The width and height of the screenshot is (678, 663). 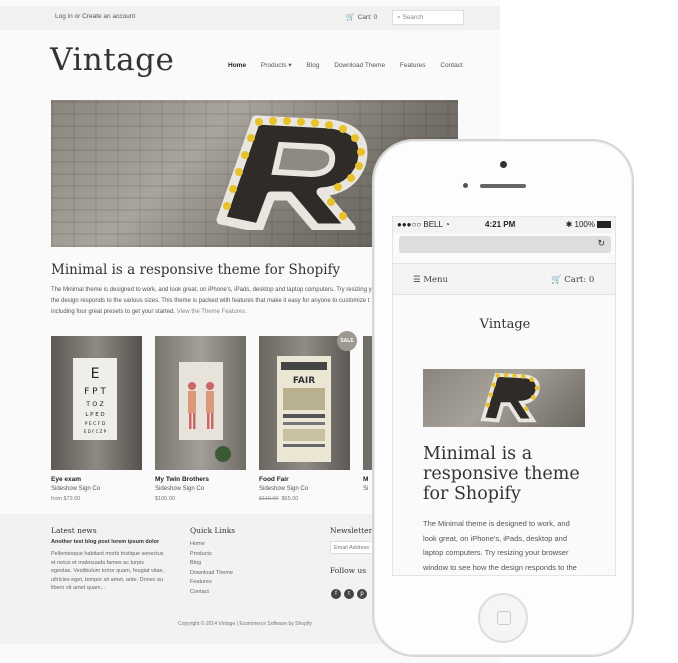 What do you see at coordinates (584, 224) in the screenshot?
I see `battery-label: 100%` at bounding box center [584, 224].